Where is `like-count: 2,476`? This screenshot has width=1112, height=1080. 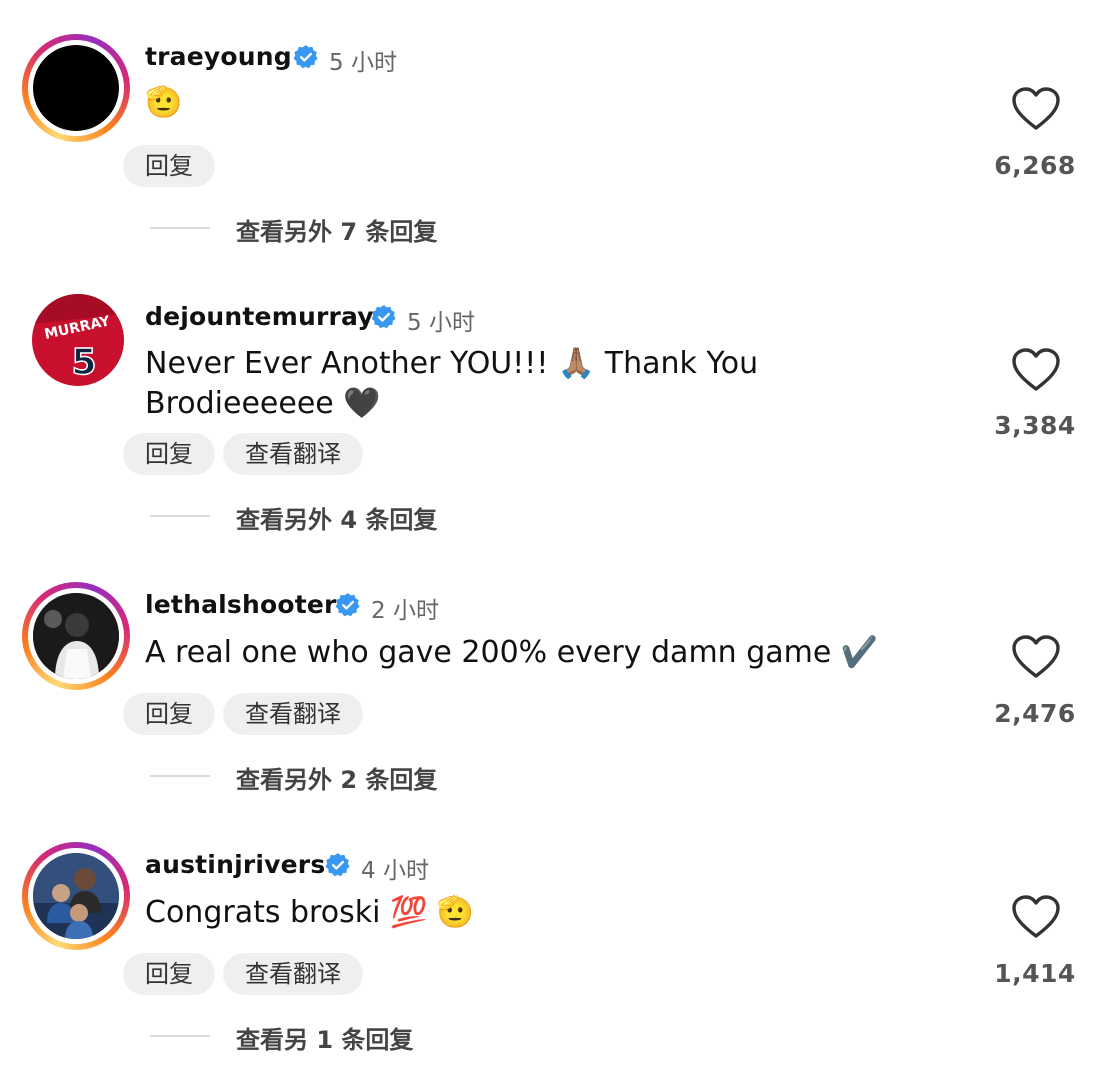
like-count: 2,476 is located at coordinates (1035, 713).